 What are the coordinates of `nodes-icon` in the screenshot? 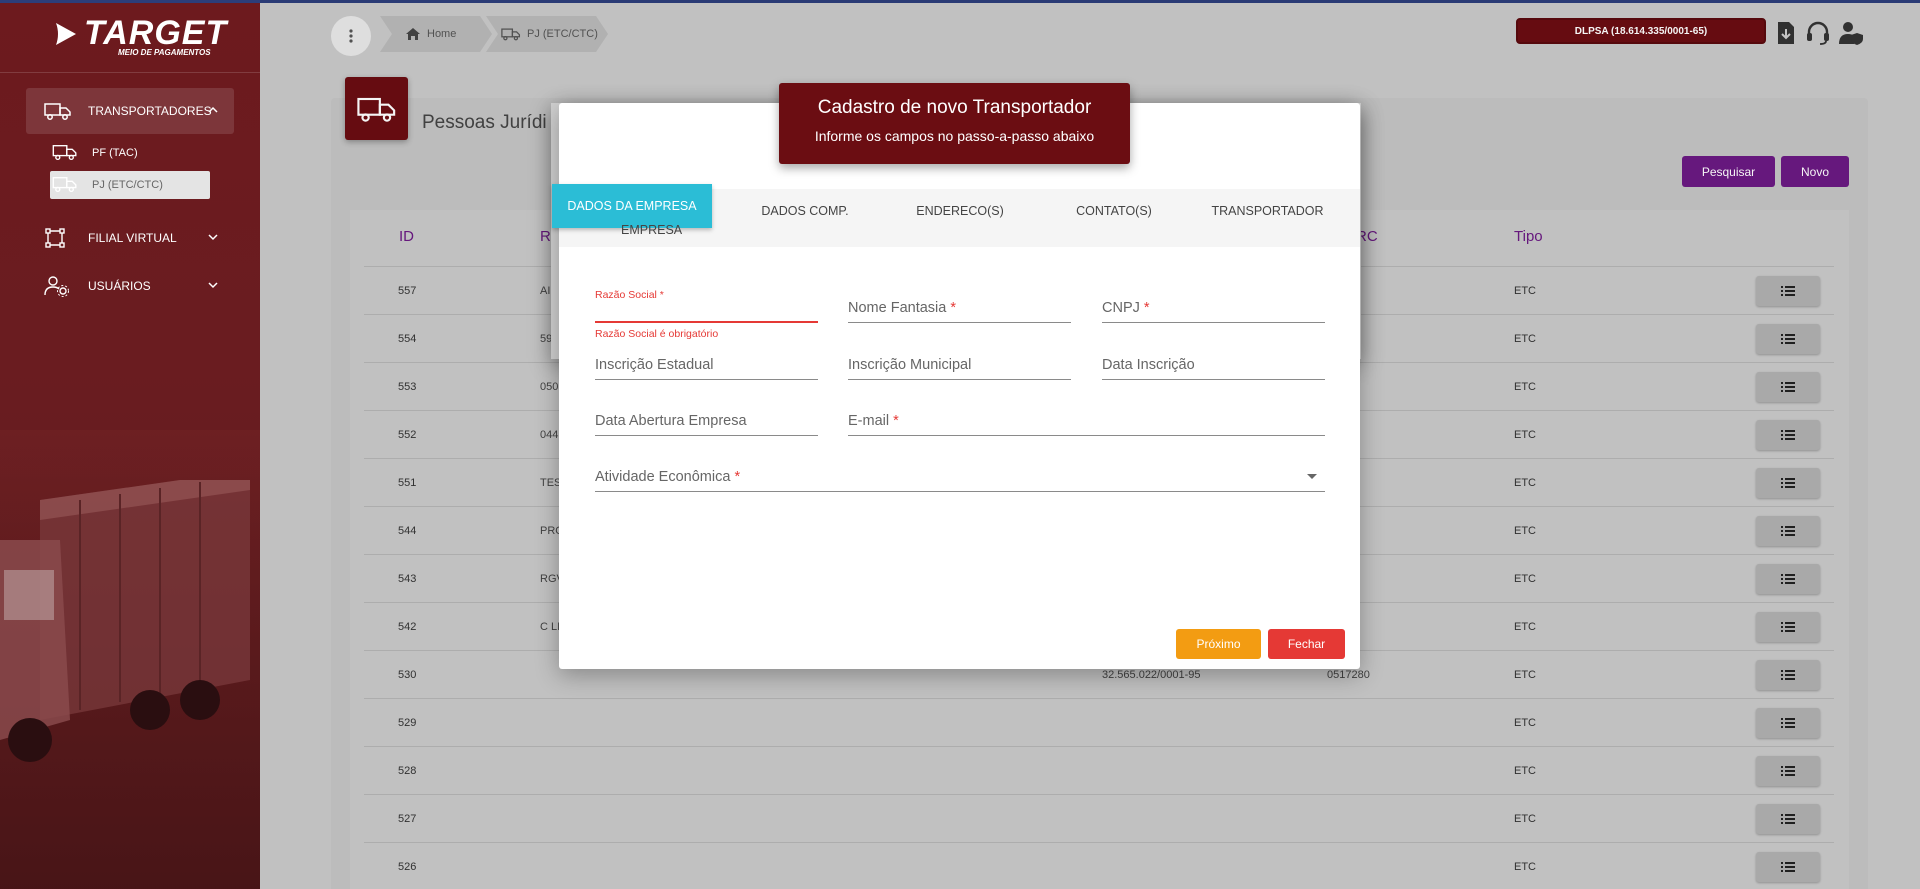 It's located at (61, 238).